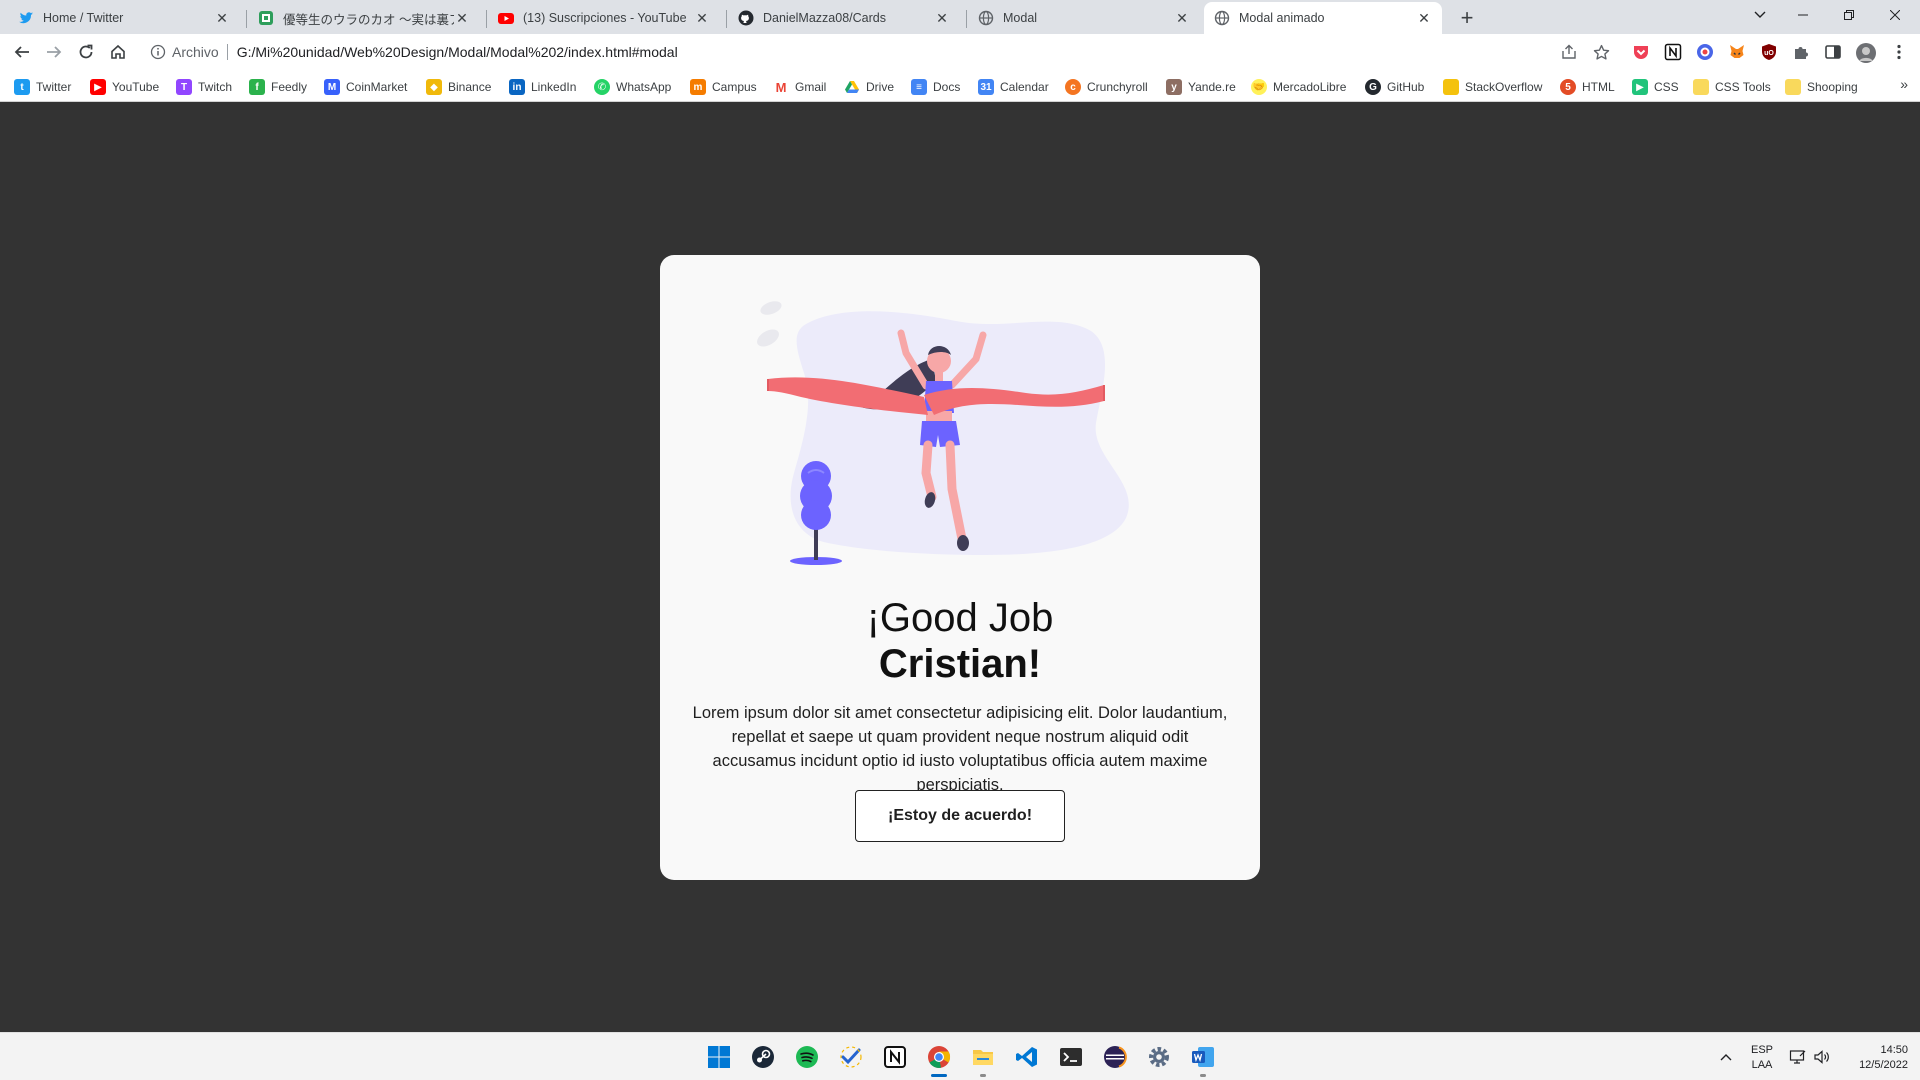 The width and height of the screenshot is (1920, 1080). I want to click on ublock-icon: uO, so click(1769, 52).